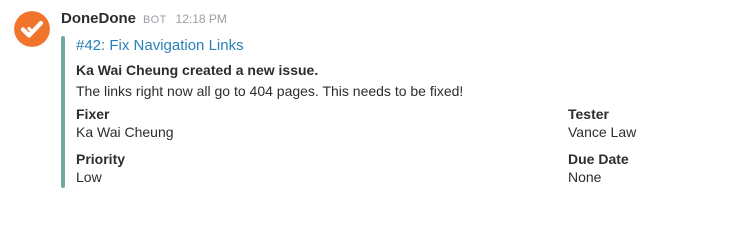 The height and width of the screenshot is (240, 755). What do you see at coordinates (98, 18) in the screenshot?
I see `sender-name: DoneDone` at bounding box center [98, 18].